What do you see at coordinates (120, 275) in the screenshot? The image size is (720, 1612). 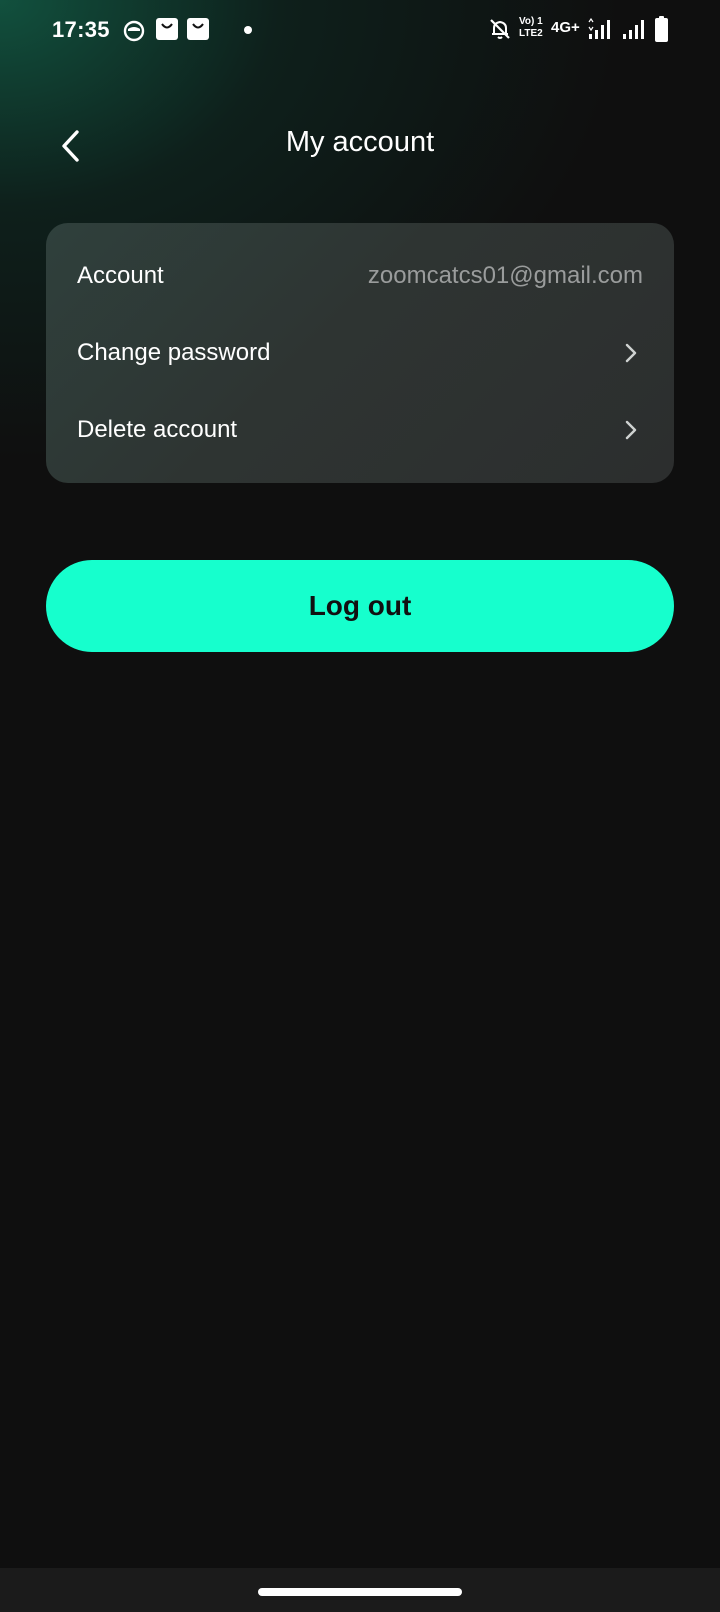 I see `account-label: Account` at bounding box center [120, 275].